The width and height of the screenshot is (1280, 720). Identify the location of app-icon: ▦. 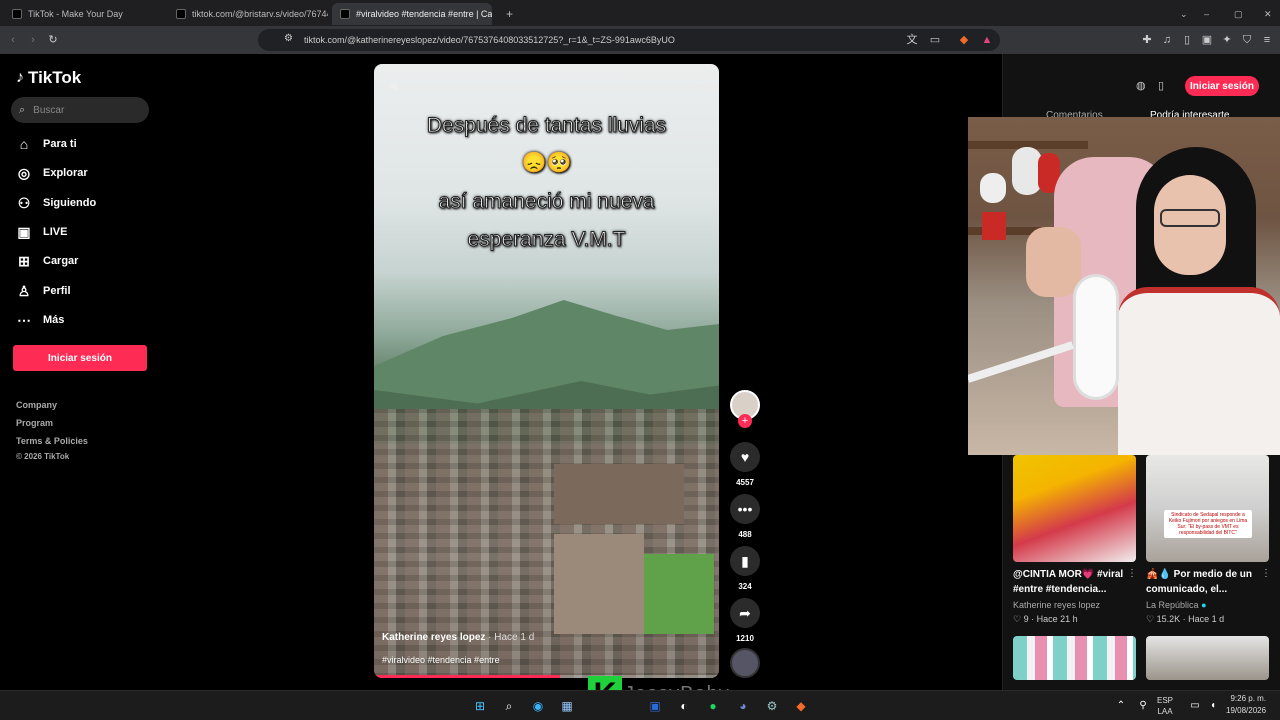
(567, 706).